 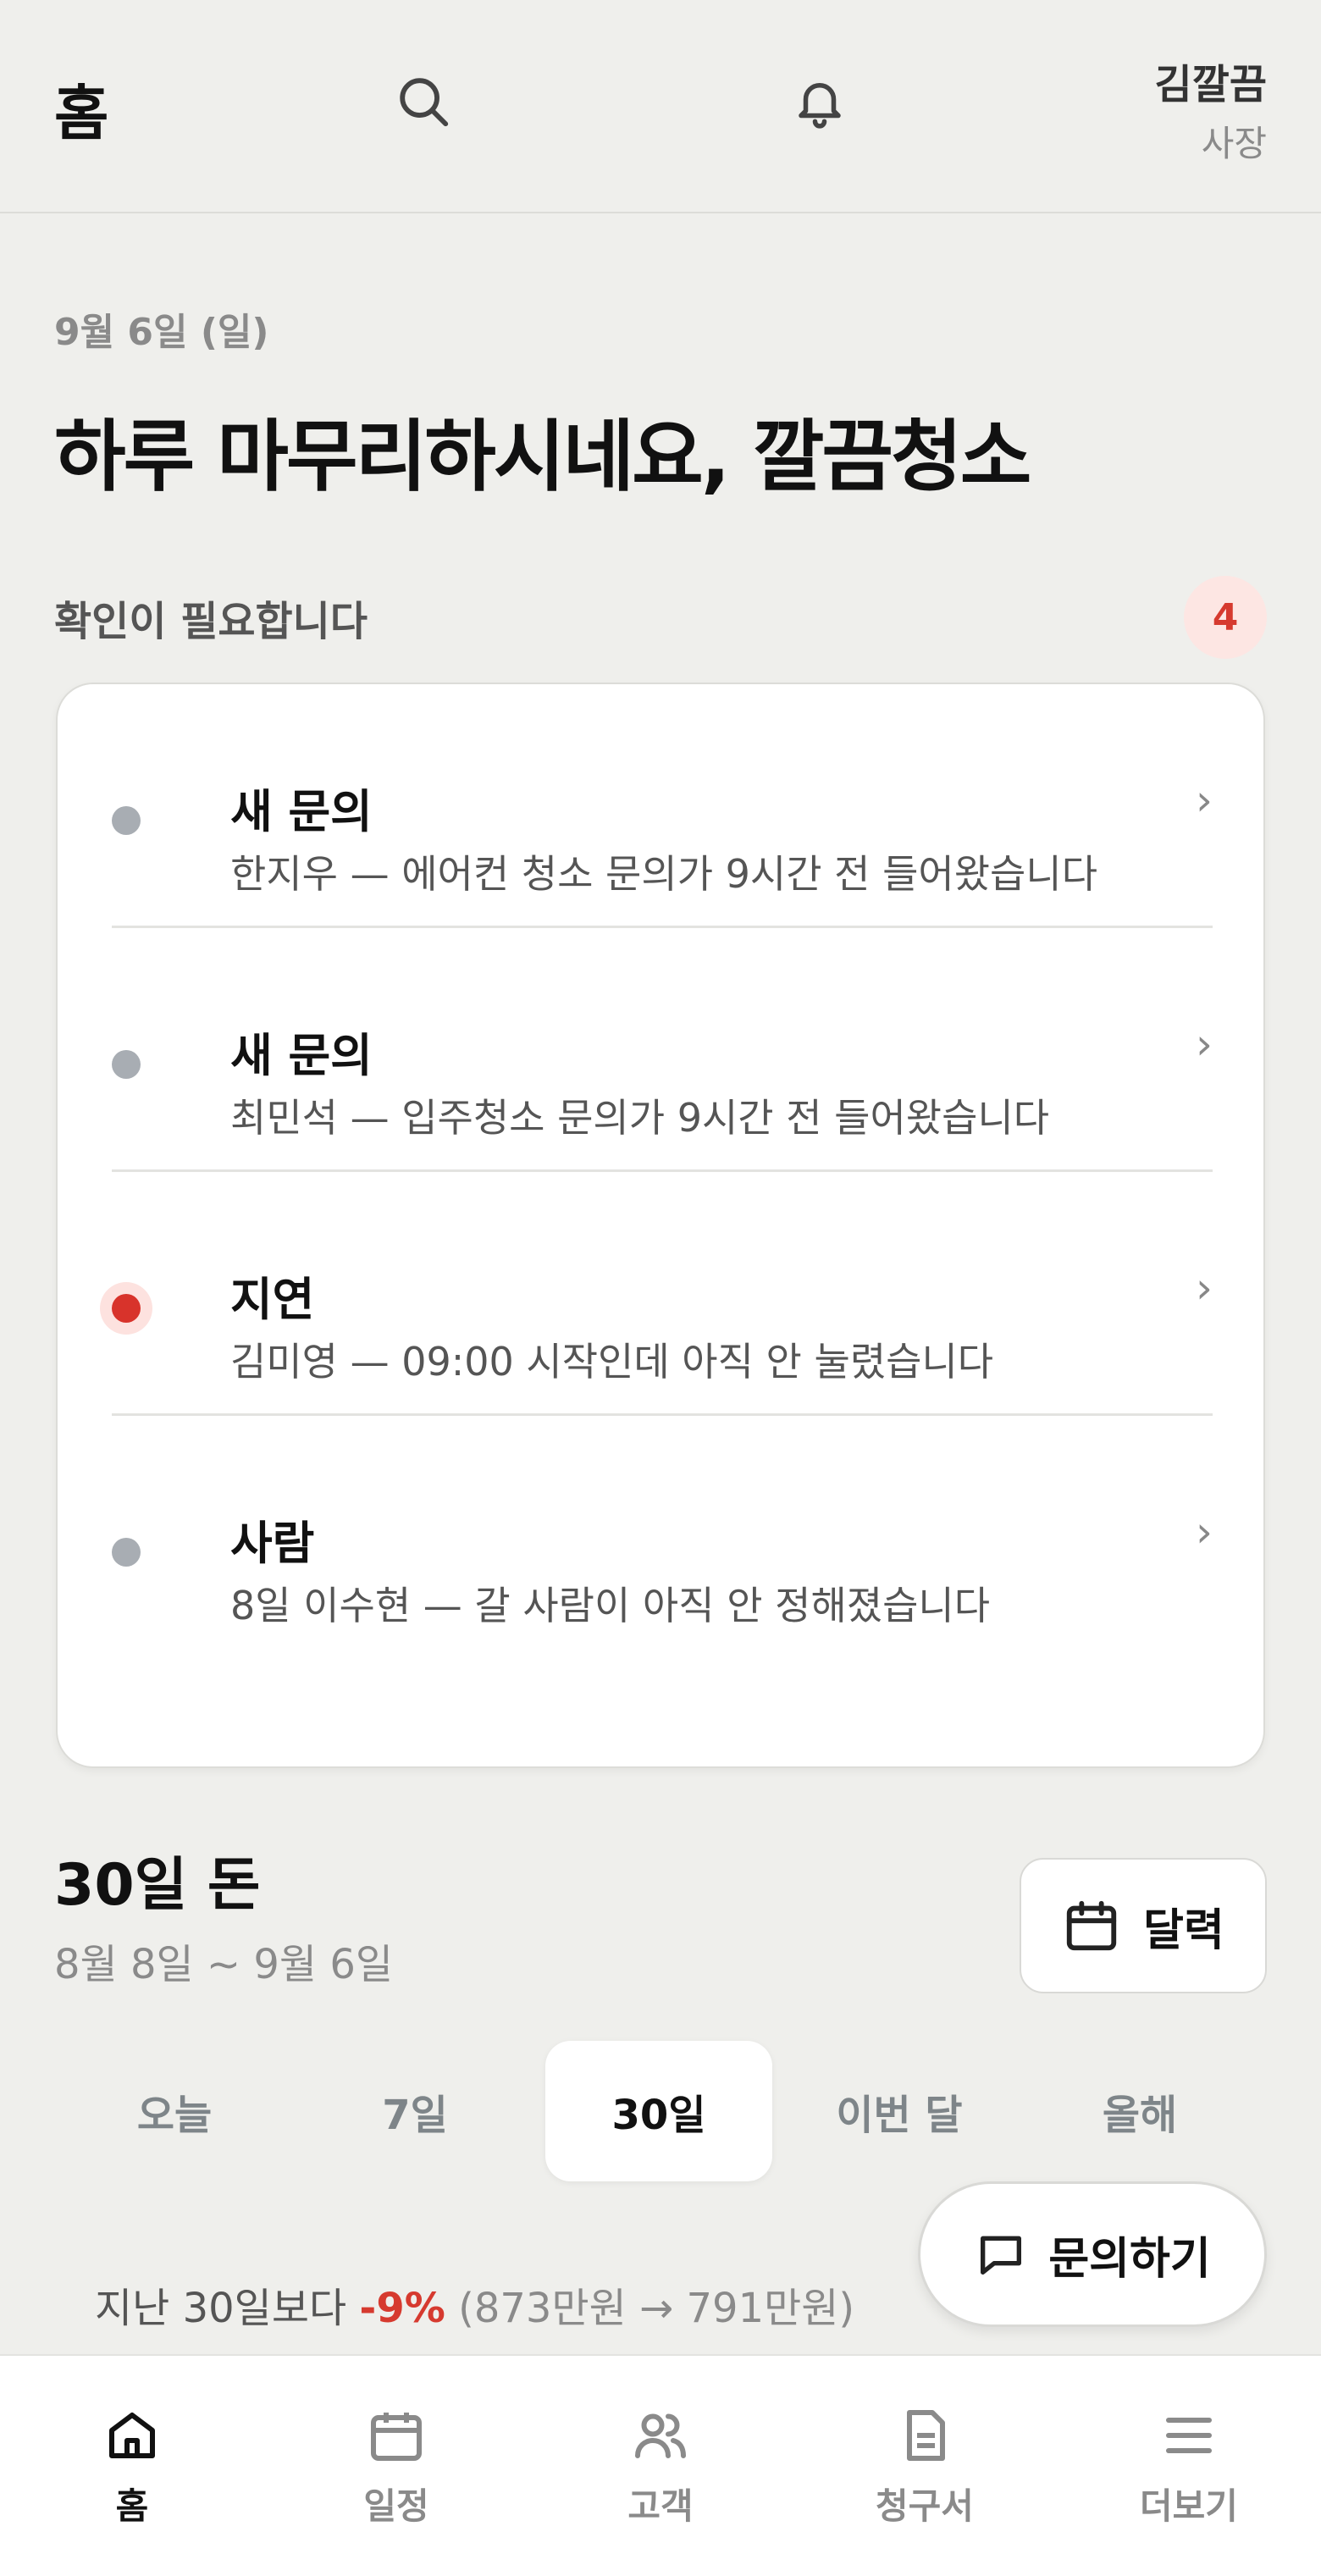 I want to click on users-icon, so click(x=660, y=2435).